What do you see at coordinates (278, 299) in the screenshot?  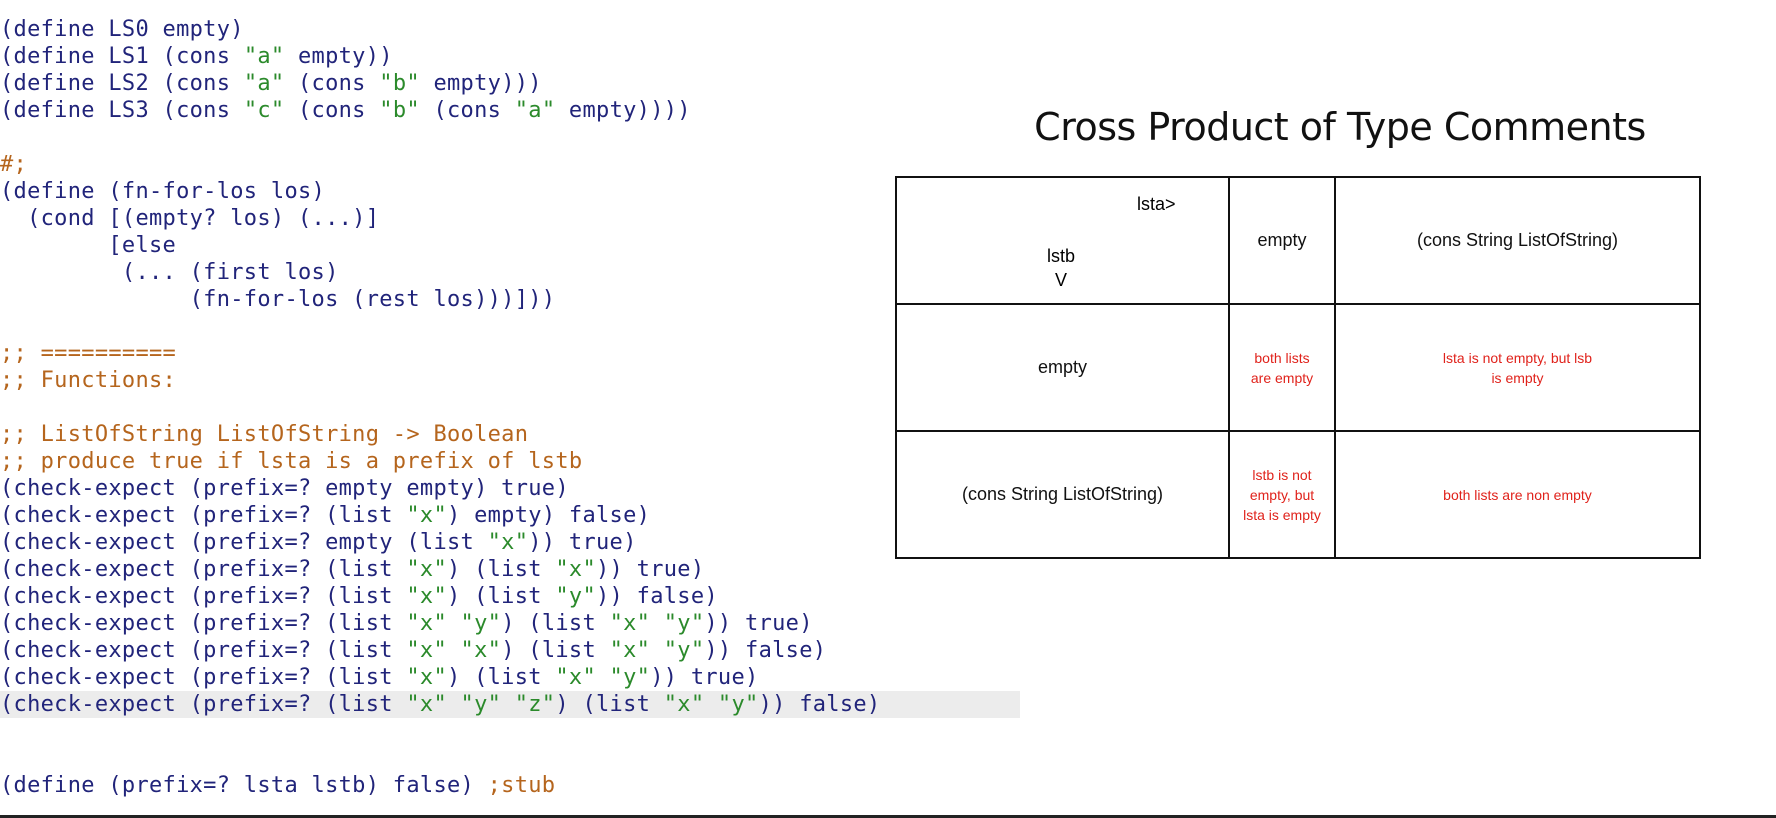 I see `code-token: (fn-for-los (rest los)))]))` at bounding box center [278, 299].